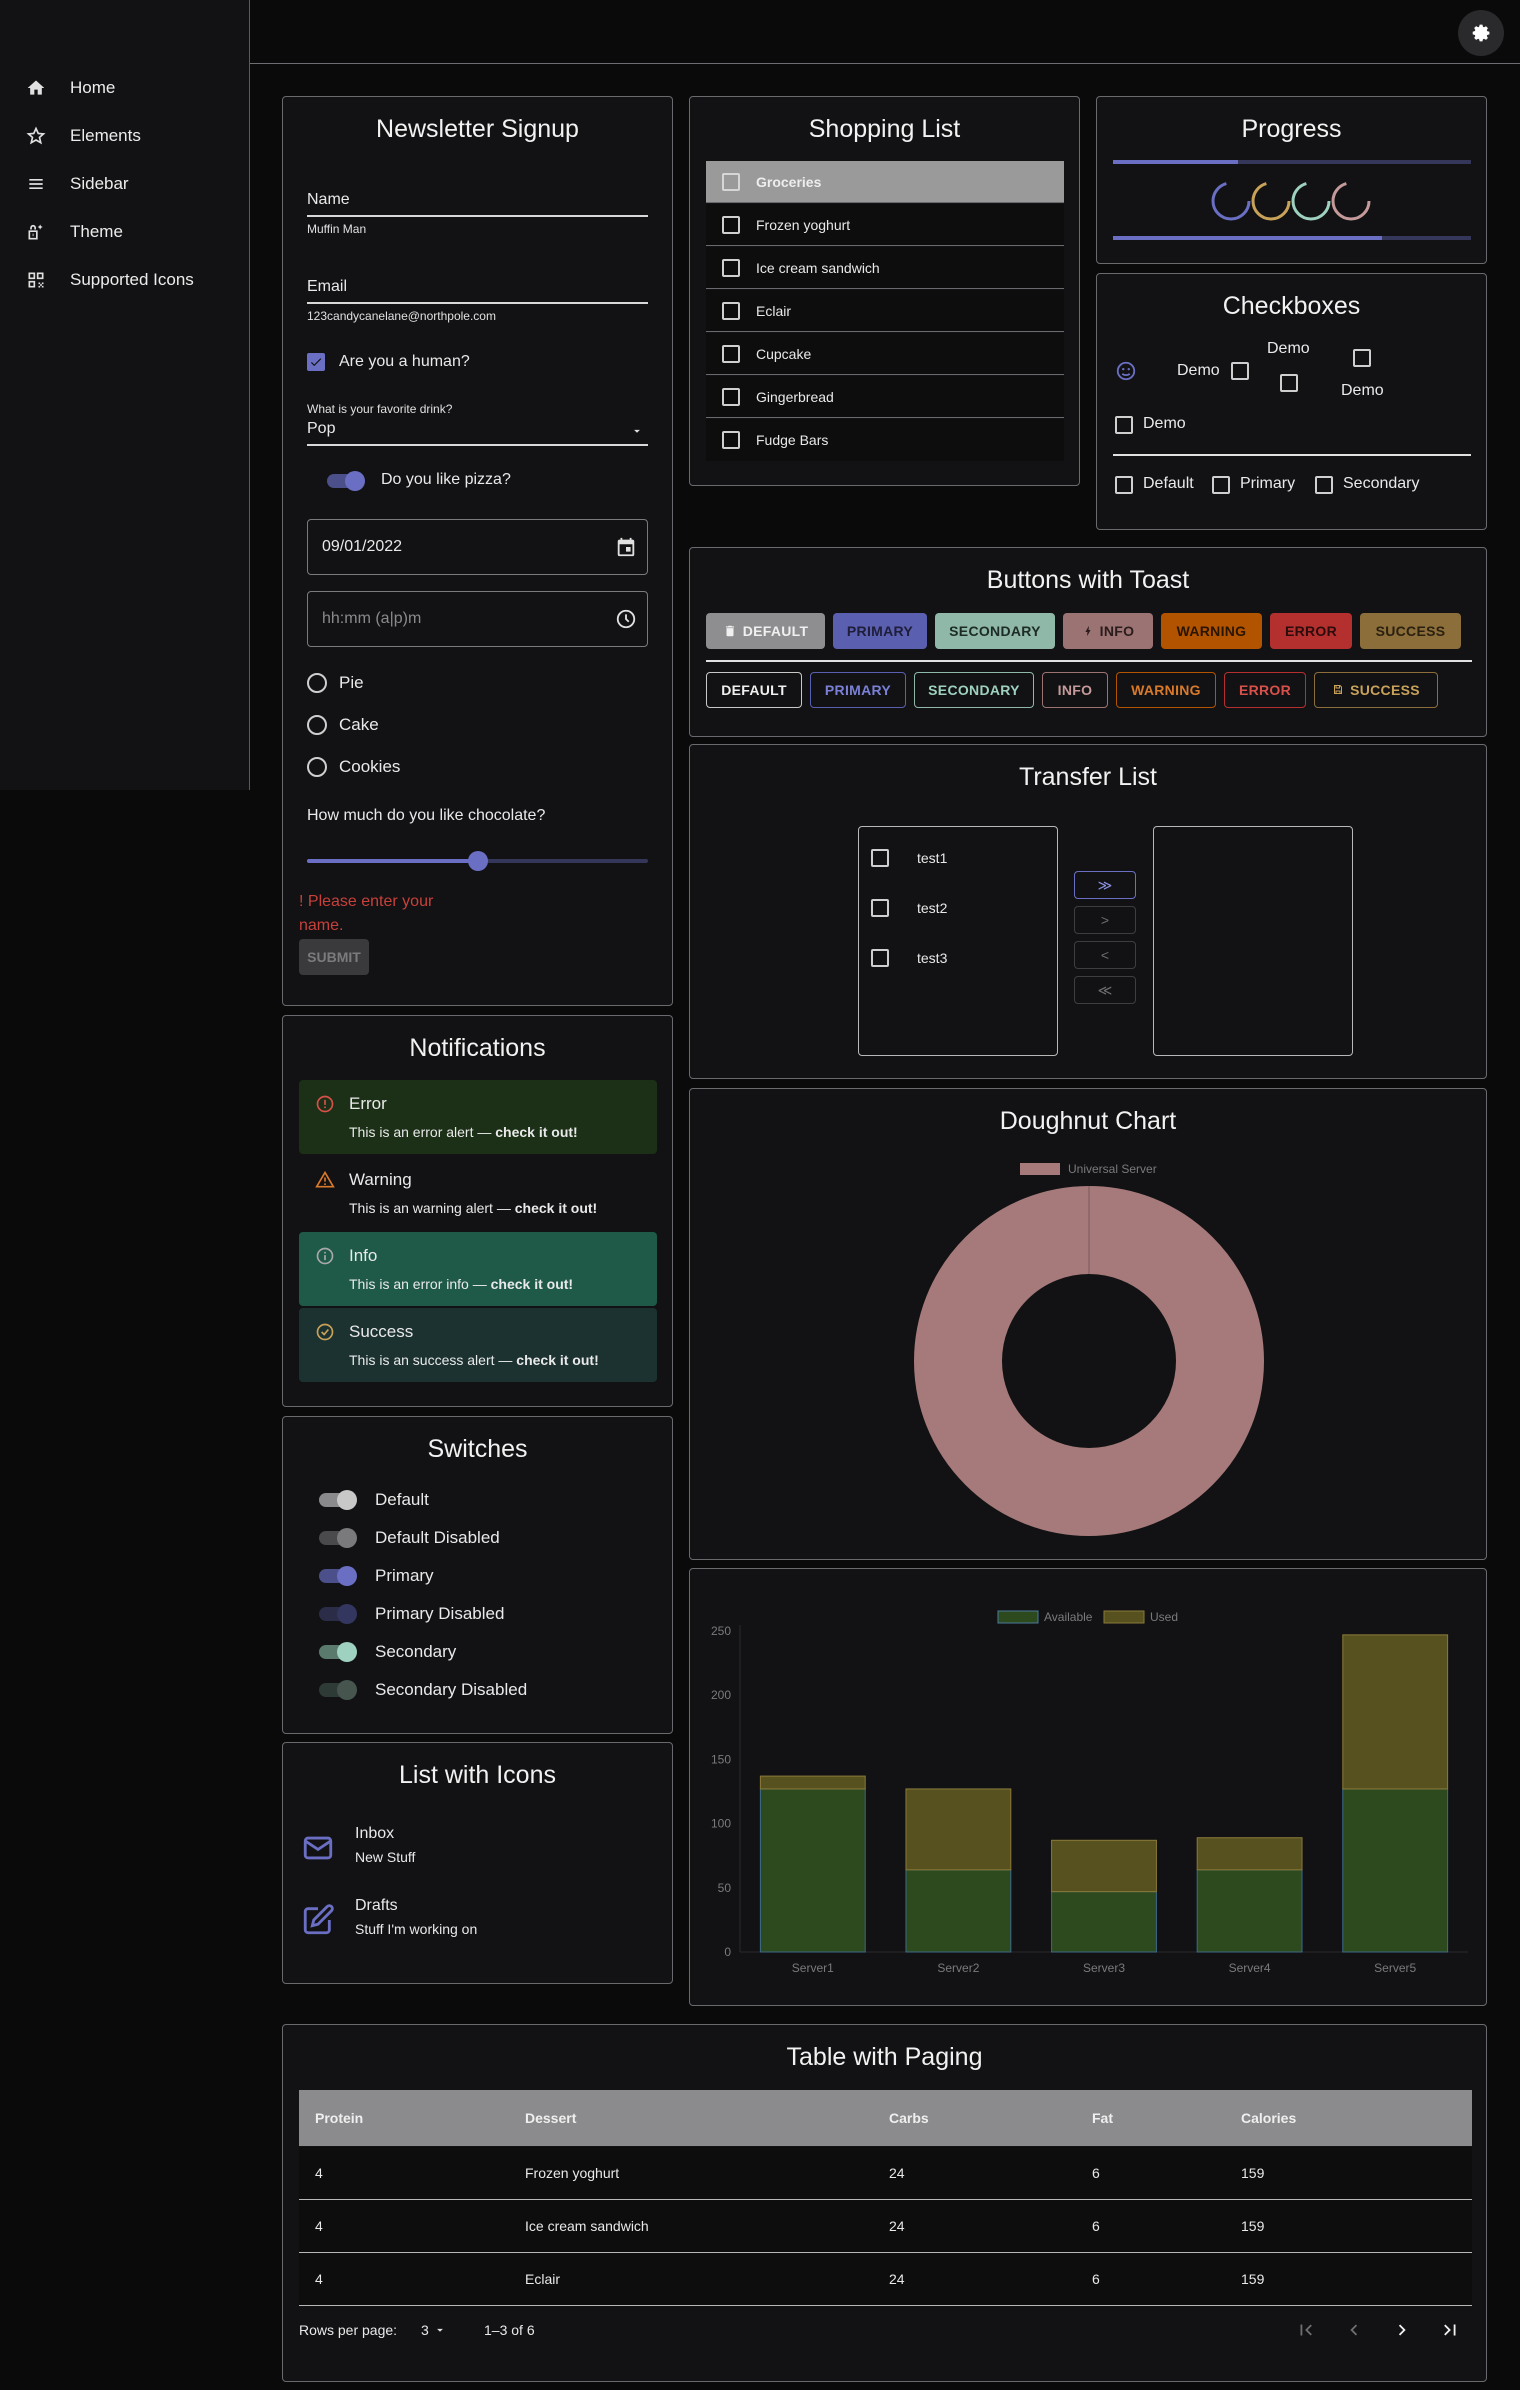  I want to click on error-outlined-button: ERROR, so click(1265, 690).